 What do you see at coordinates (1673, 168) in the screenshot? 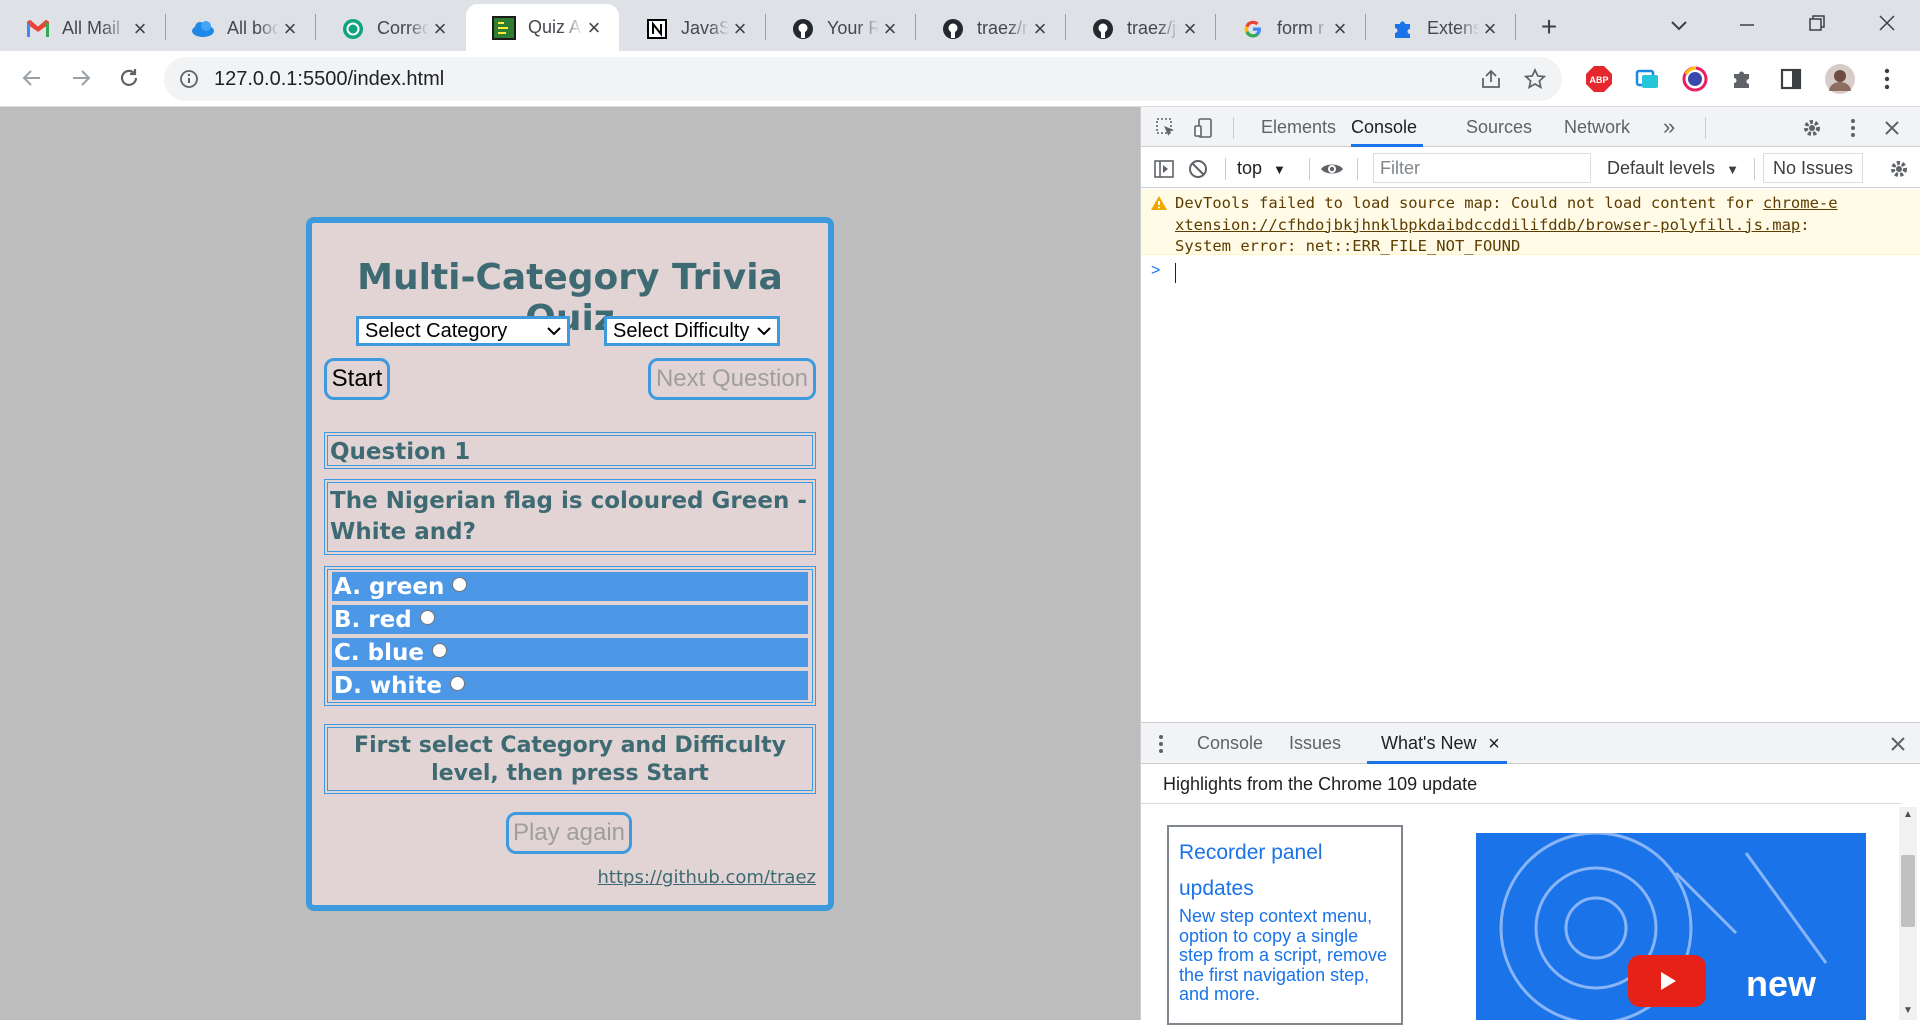
I see `log-levels-dropdown: Default levels ▼` at bounding box center [1673, 168].